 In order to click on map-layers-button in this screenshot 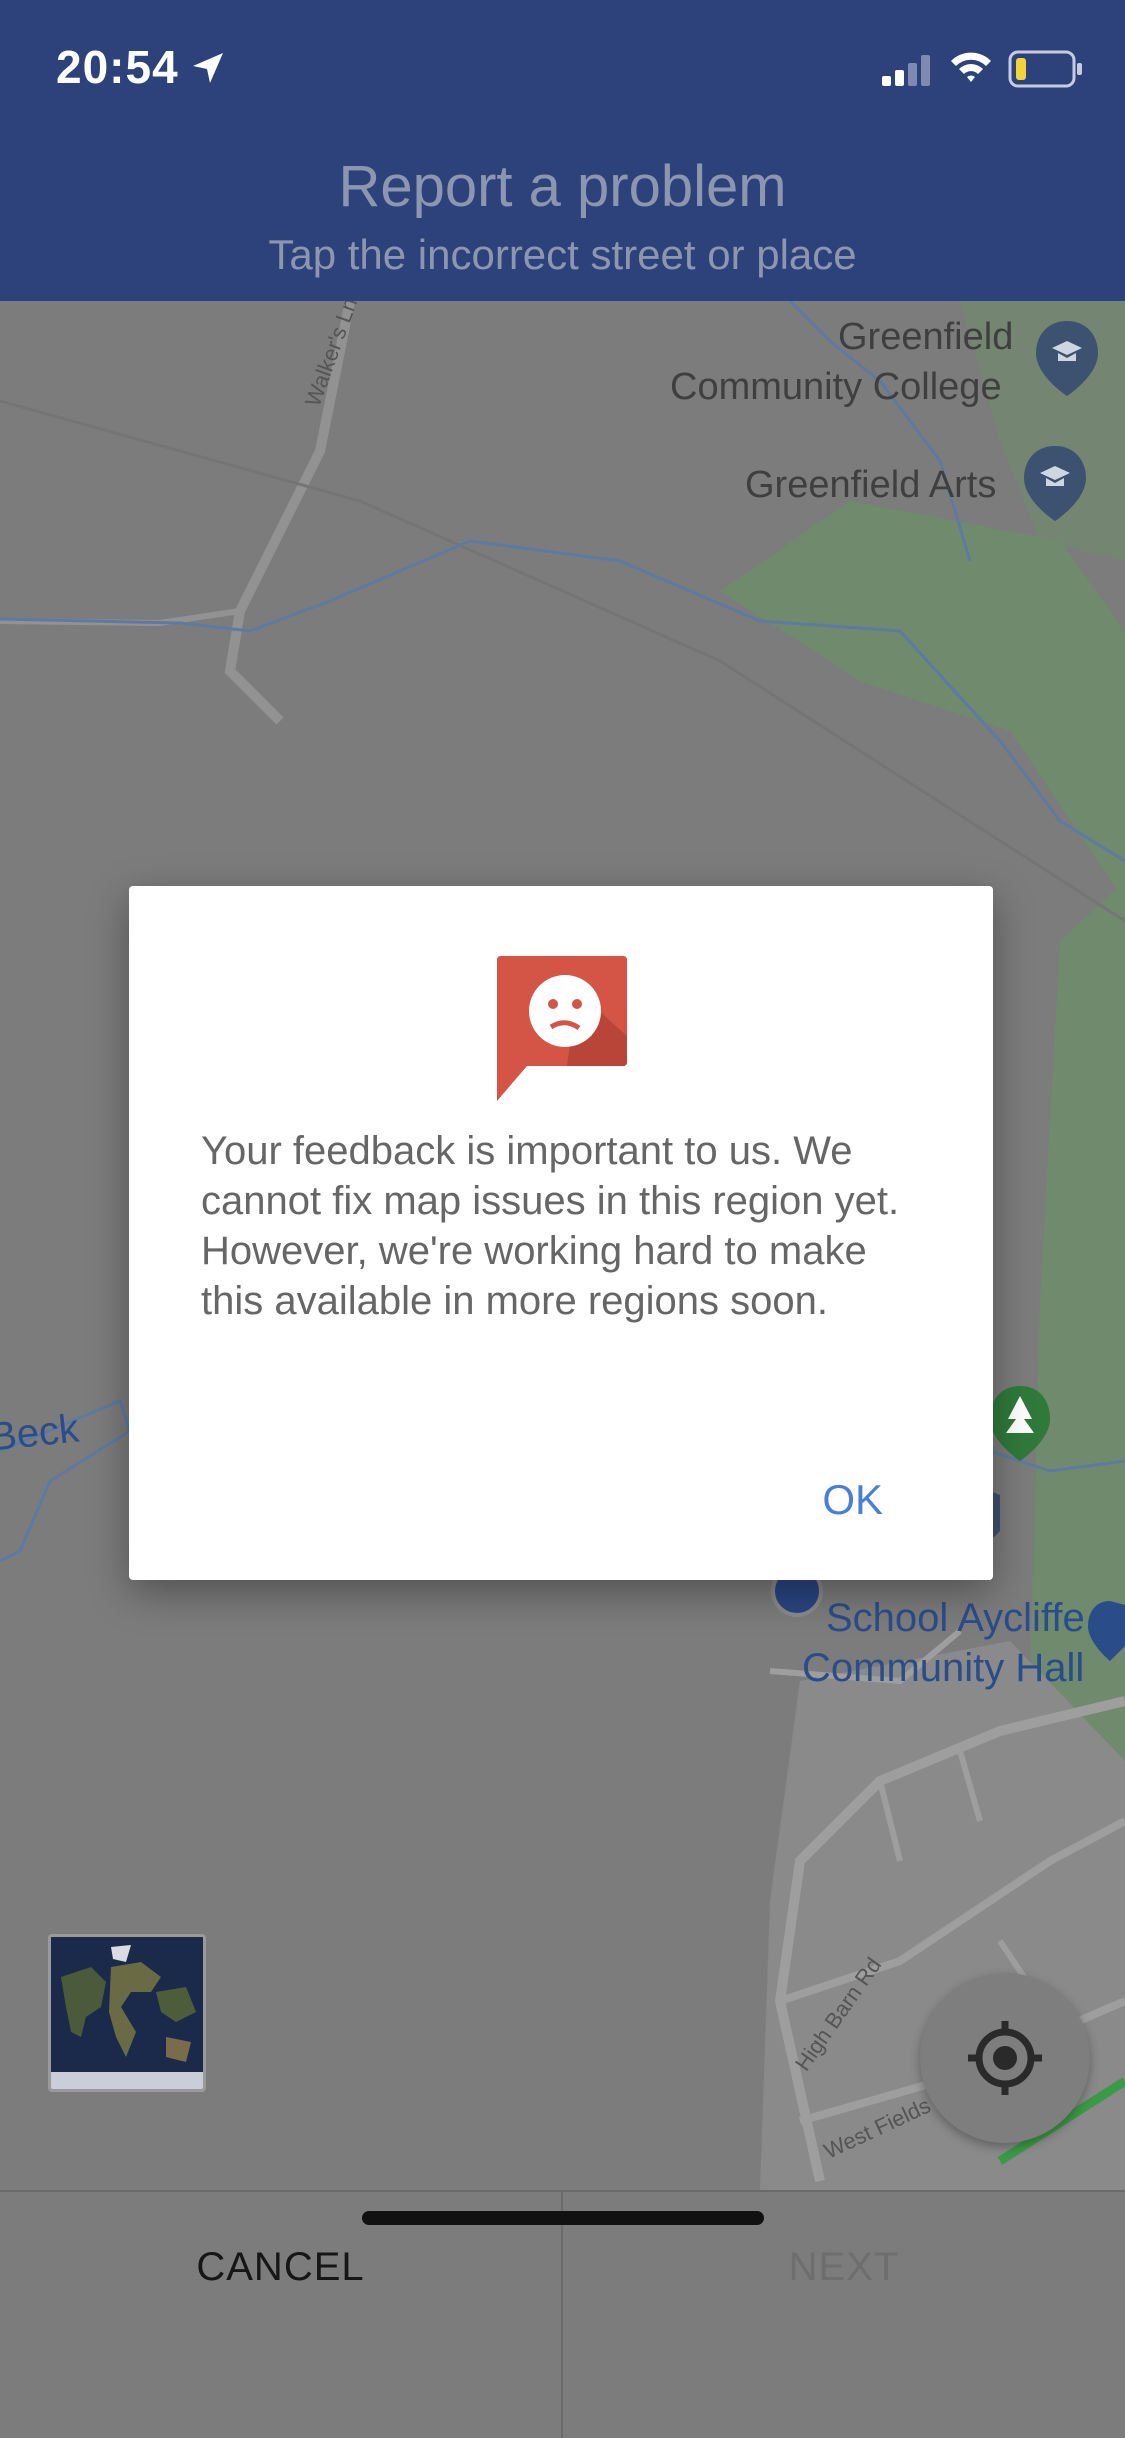, I will do `click(127, 2013)`.